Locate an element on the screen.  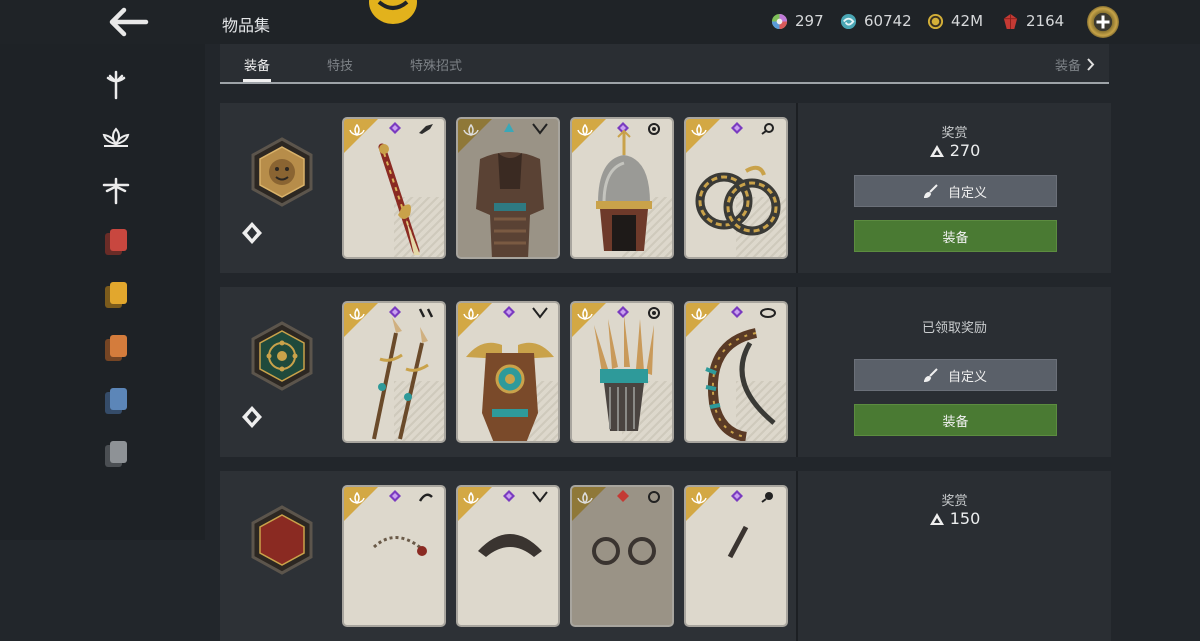
sword-emblem-icon is located at coordinates (116, 85).